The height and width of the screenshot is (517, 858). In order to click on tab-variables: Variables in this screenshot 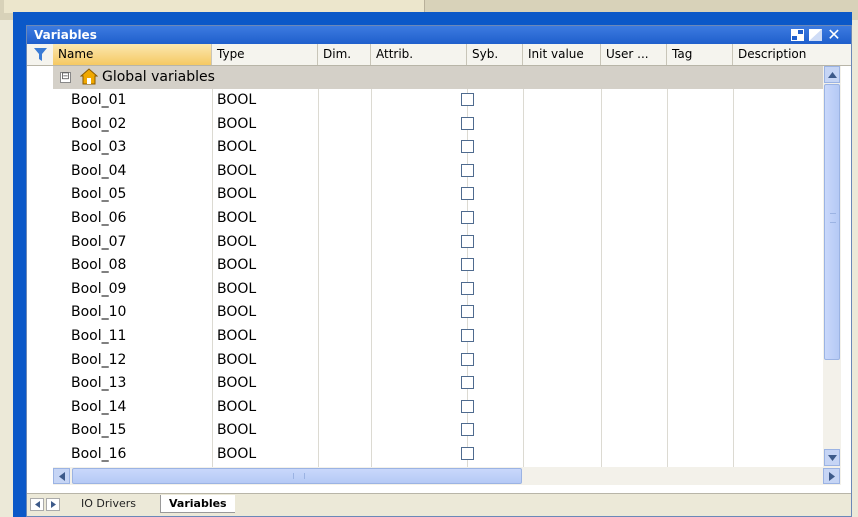, I will do `click(197, 504)`.